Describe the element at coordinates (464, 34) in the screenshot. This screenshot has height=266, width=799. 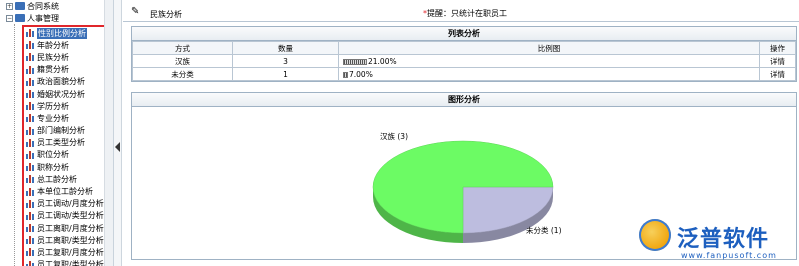
I see `list-panel-title: 列表分析` at that location.